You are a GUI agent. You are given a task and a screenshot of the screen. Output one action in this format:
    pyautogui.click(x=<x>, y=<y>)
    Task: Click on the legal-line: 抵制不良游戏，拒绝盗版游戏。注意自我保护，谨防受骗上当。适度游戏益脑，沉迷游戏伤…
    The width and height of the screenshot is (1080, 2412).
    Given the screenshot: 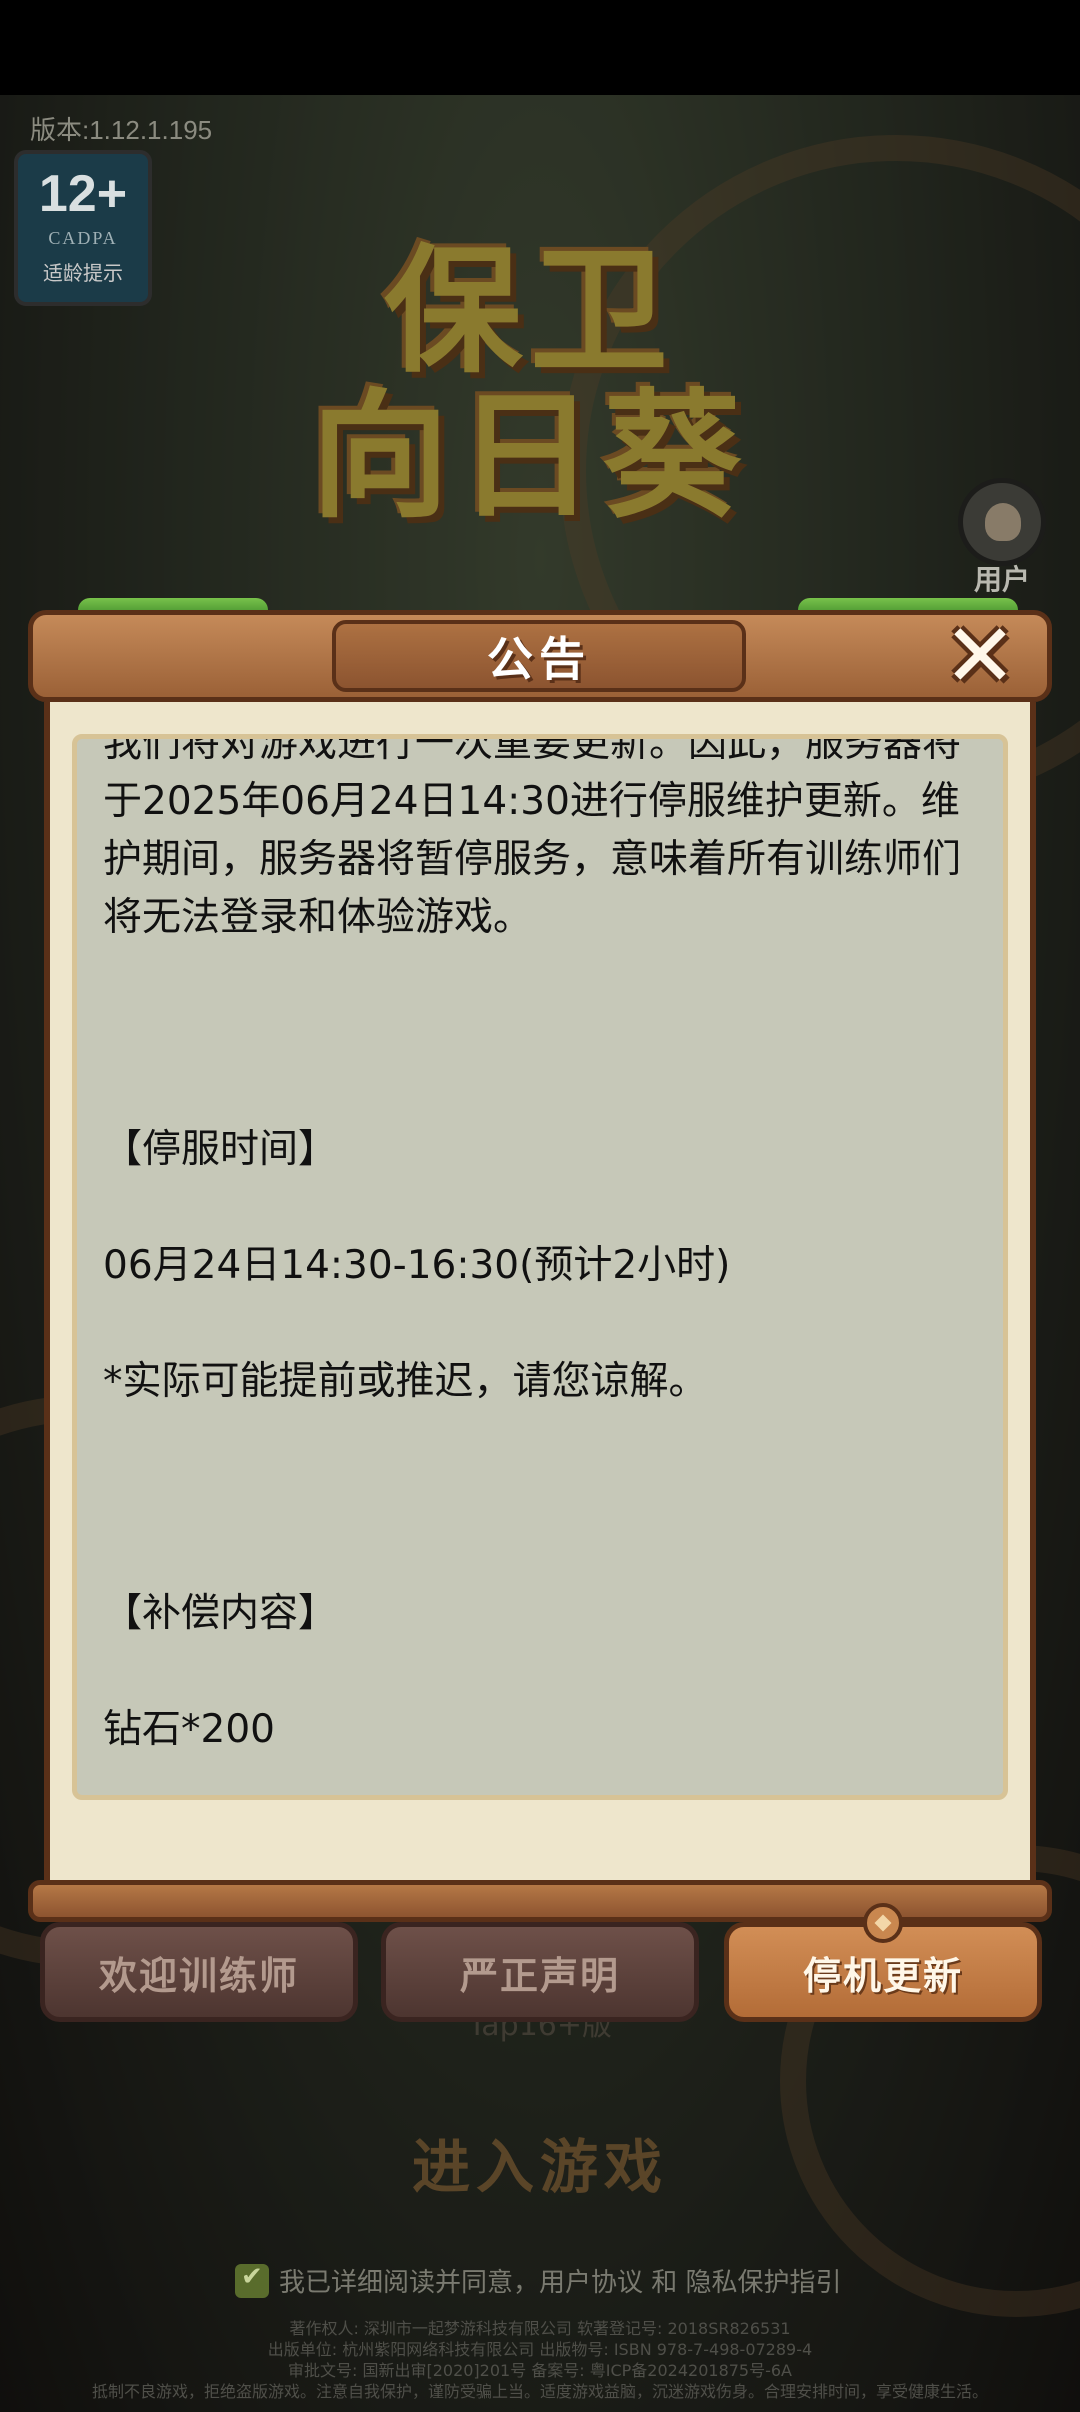 What is the action you would take?
    pyautogui.click(x=539, y=2391)
    